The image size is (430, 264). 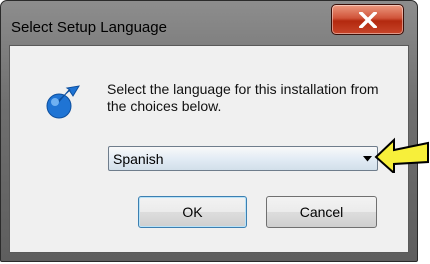 I want to click on close-button, so click(x=367, y=19).